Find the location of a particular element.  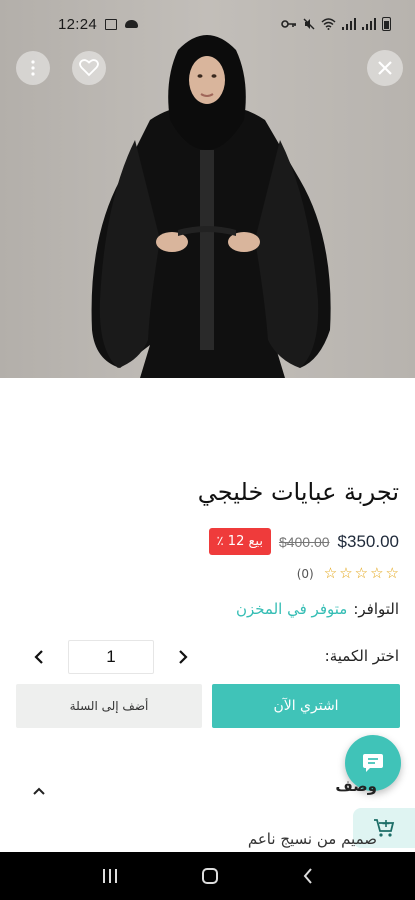

close-button is located at coordinates (385, 68).